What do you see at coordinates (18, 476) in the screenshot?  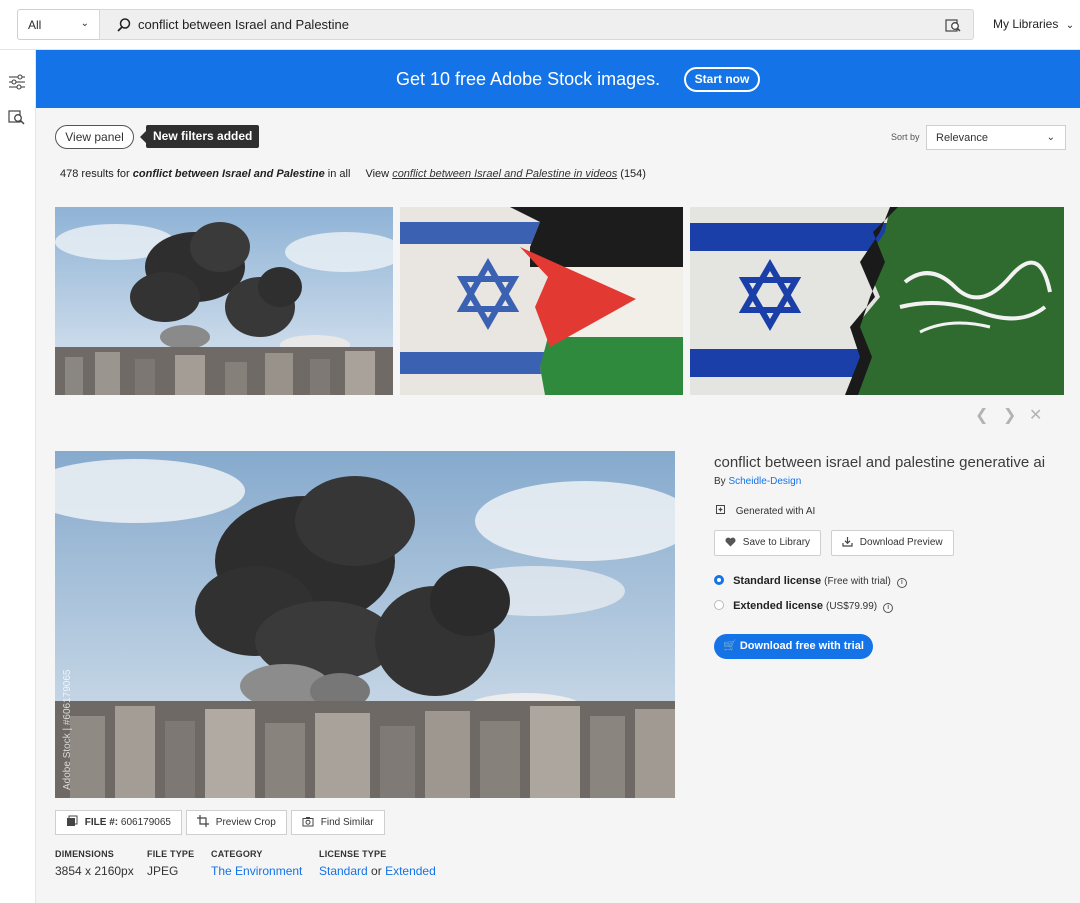 I see `left-rail` at bounding box center [18, 476].